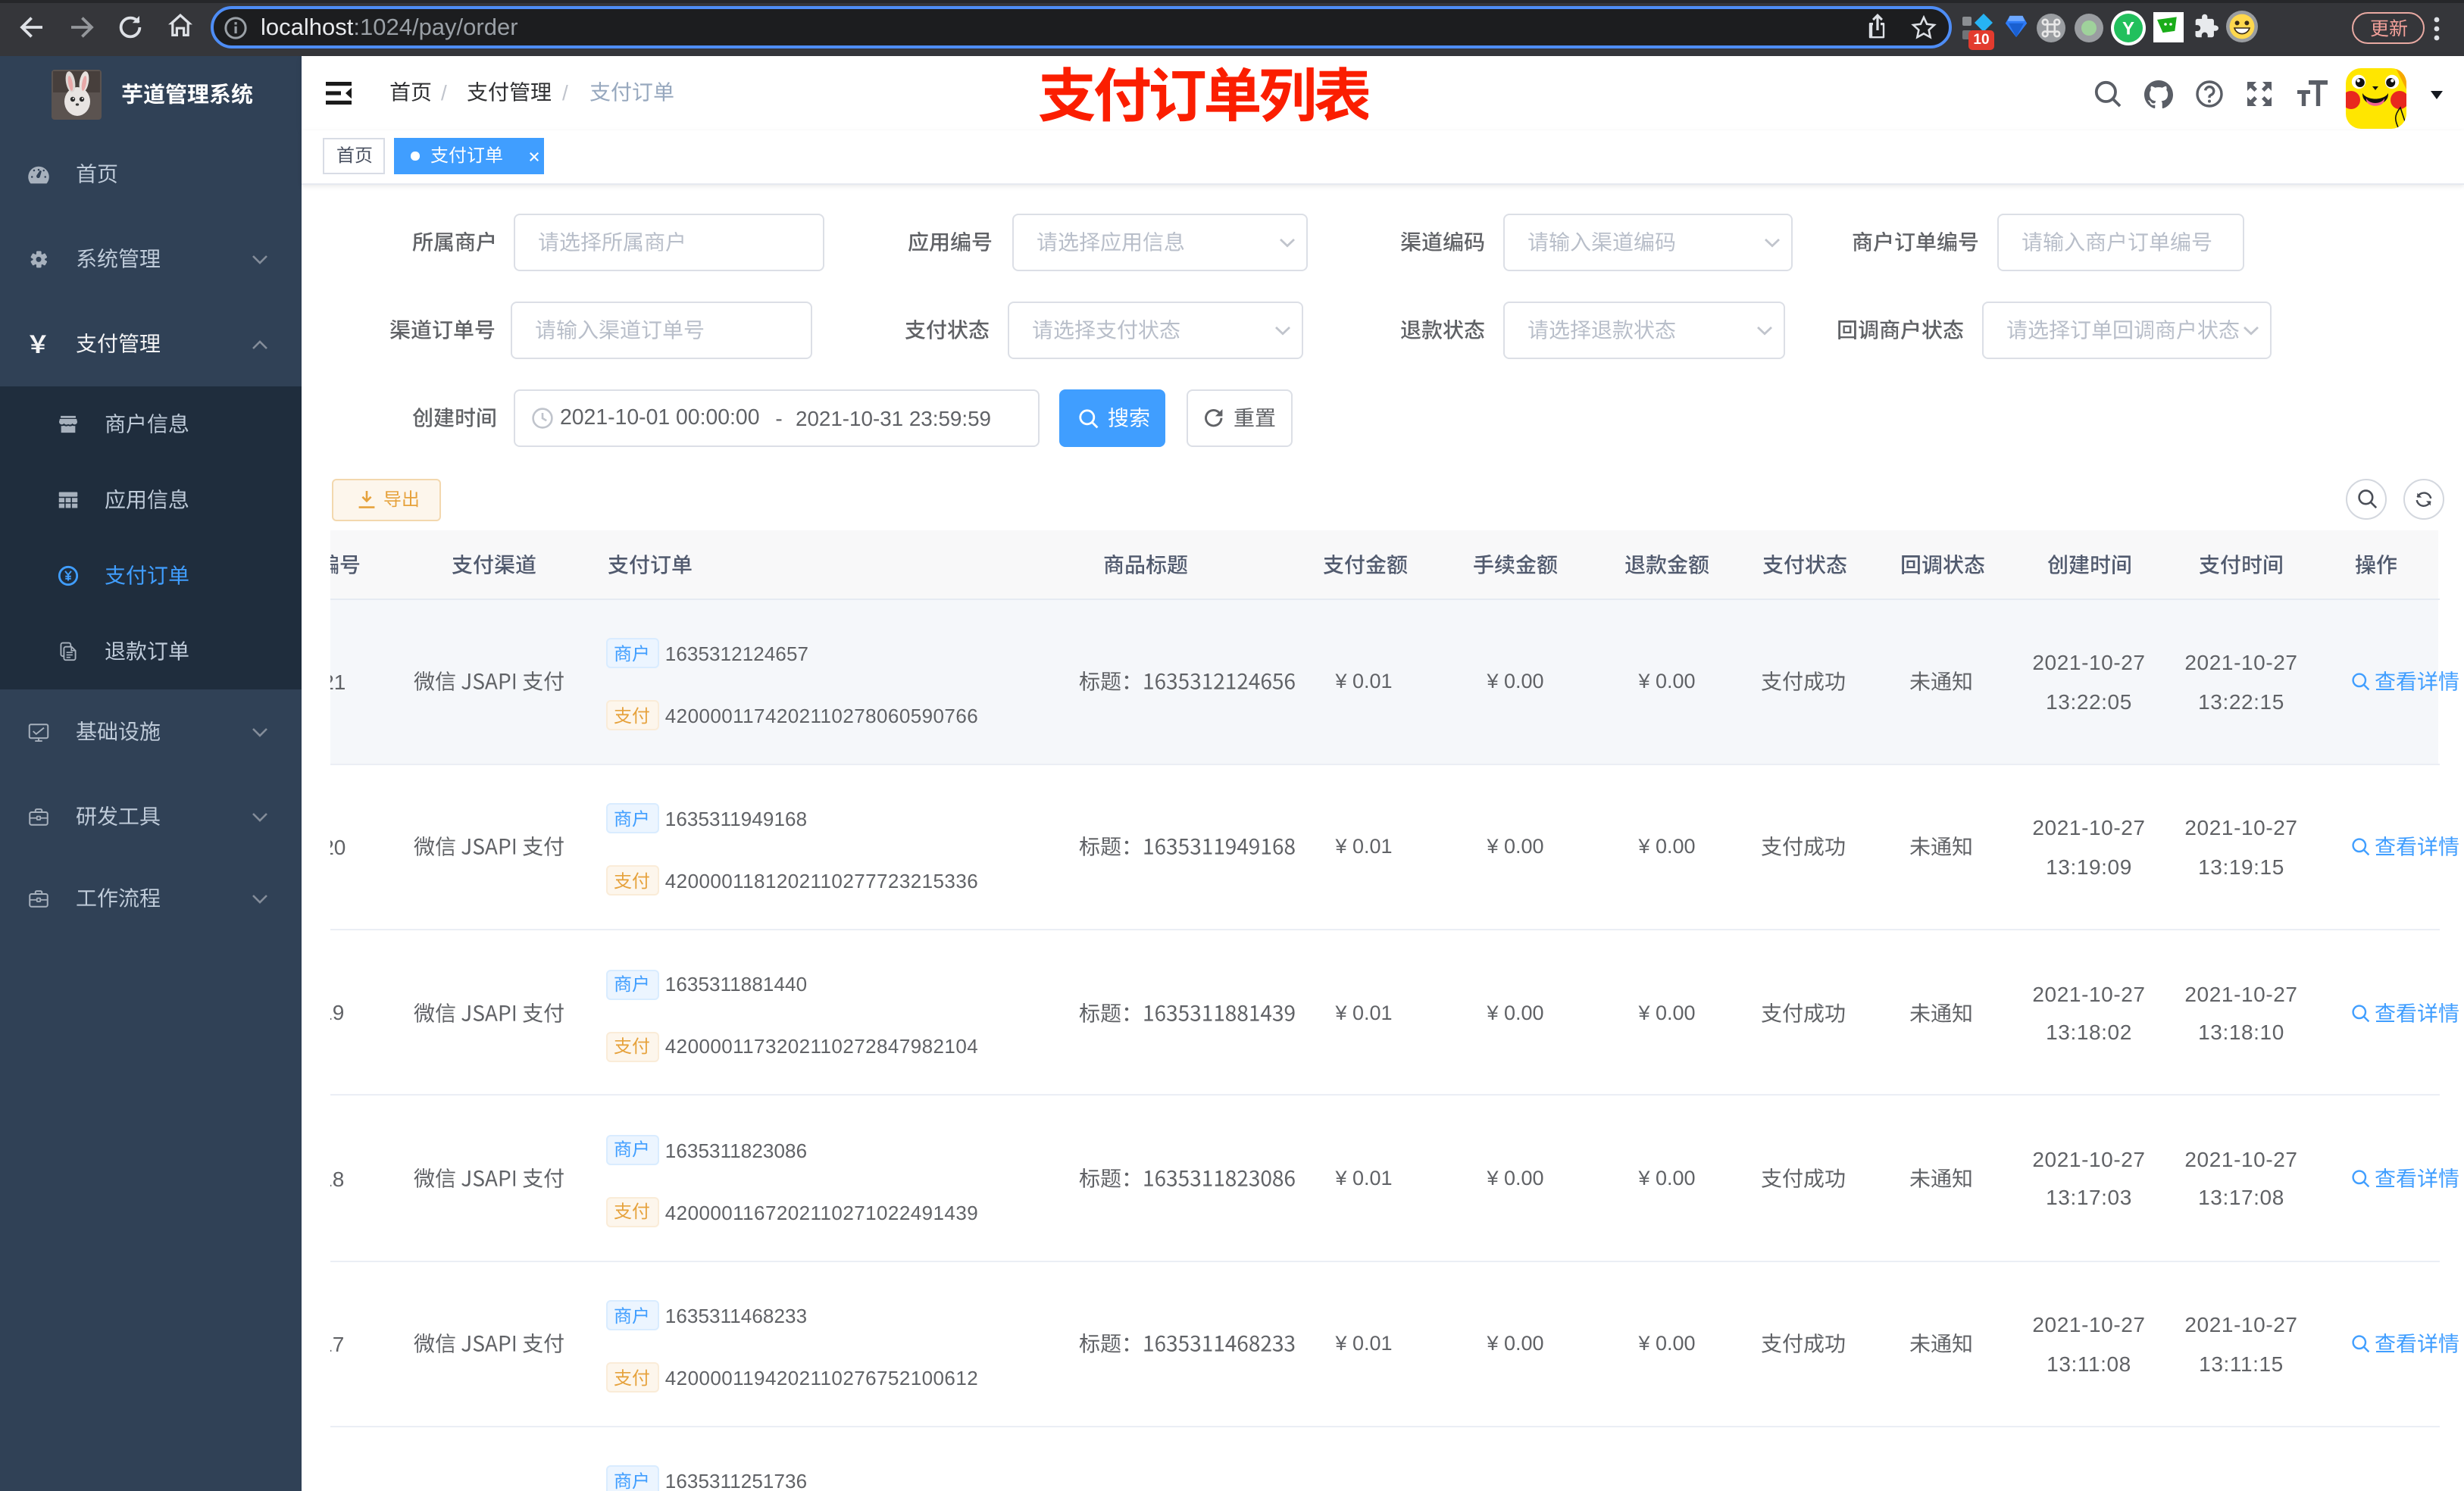 The height and width of the screenshot is (1491, 2464). What do you see at coordinates (2128, 28) in the screenshot?
I see `svg-text: Y` at bounding box center [2128, 28].